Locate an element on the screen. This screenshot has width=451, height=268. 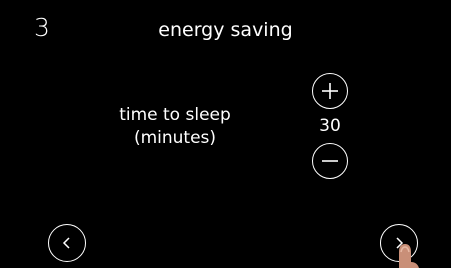
minus-icon is located at coordinates (330, 161).